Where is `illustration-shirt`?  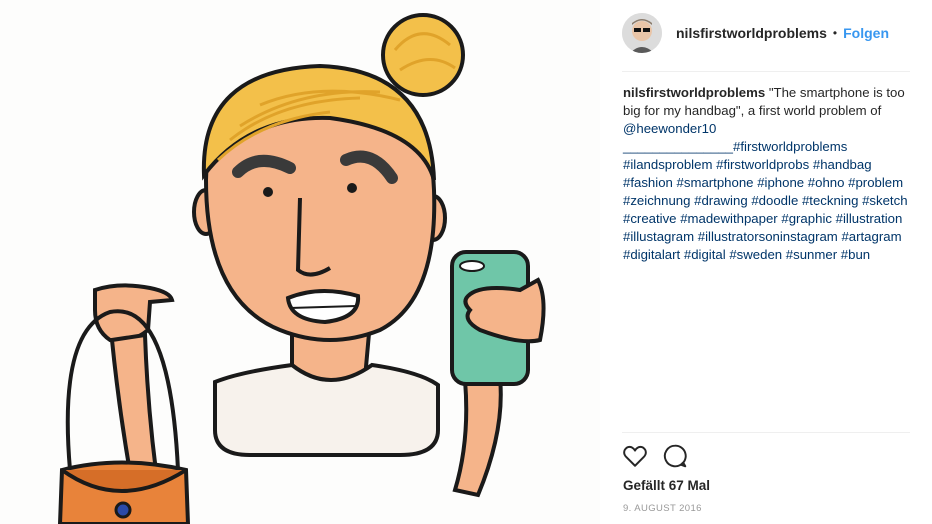
illustration-shirt is located at coordinates (326, 409).